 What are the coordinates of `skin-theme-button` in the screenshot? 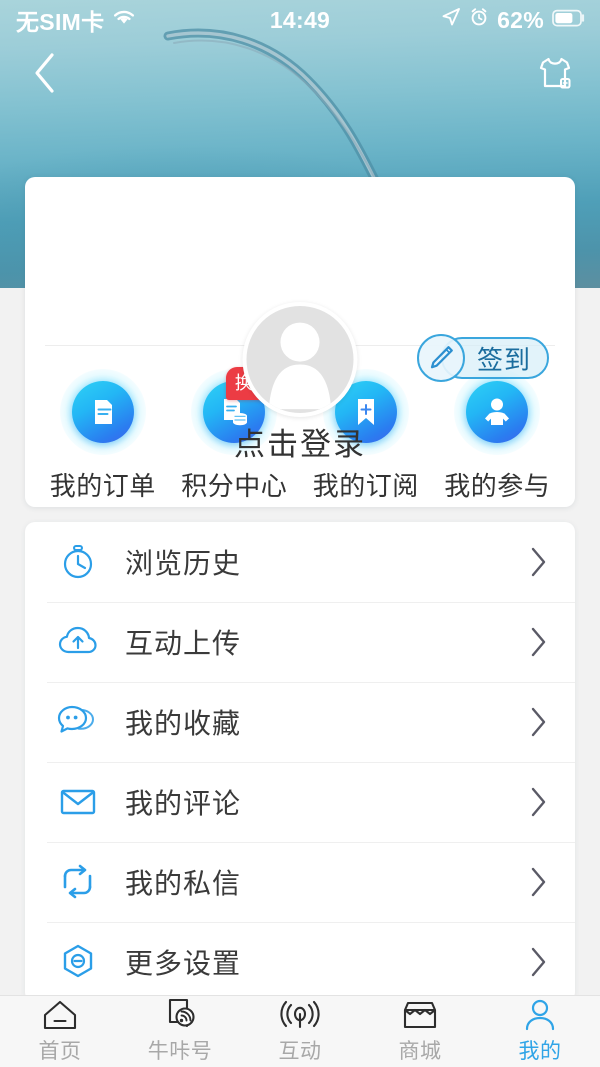 It's located at (555, 75).